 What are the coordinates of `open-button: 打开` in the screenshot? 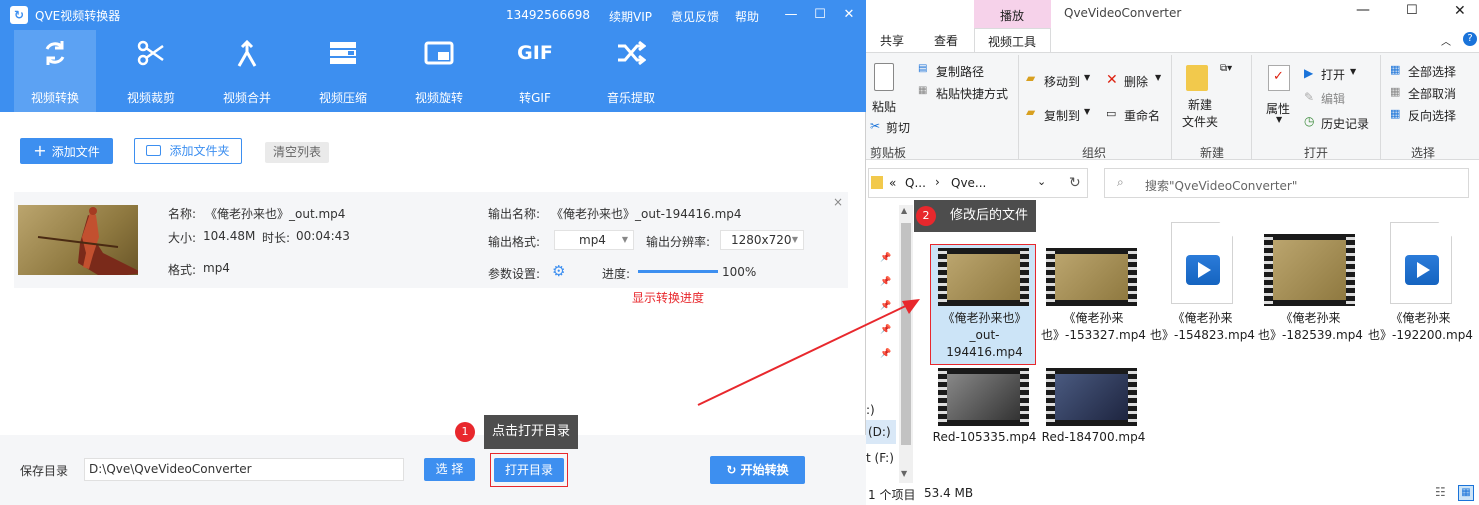 It's located at (1333, 74).